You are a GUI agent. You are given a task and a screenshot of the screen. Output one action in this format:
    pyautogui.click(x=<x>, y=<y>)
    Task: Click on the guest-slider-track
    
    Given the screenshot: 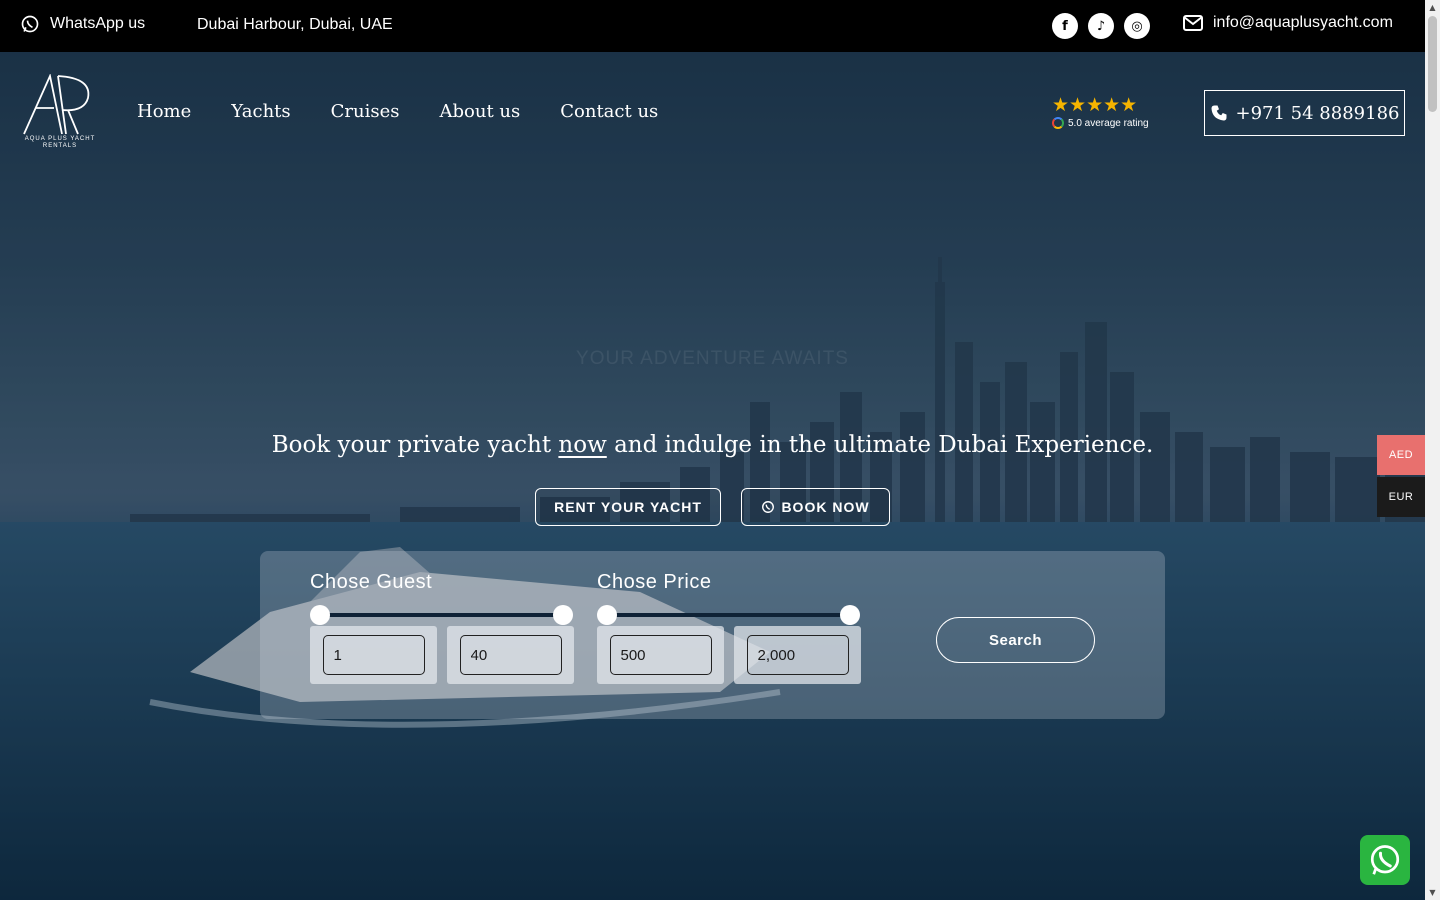 What is the action you would take?
    pyautogui.click(x=441, y=615)
    